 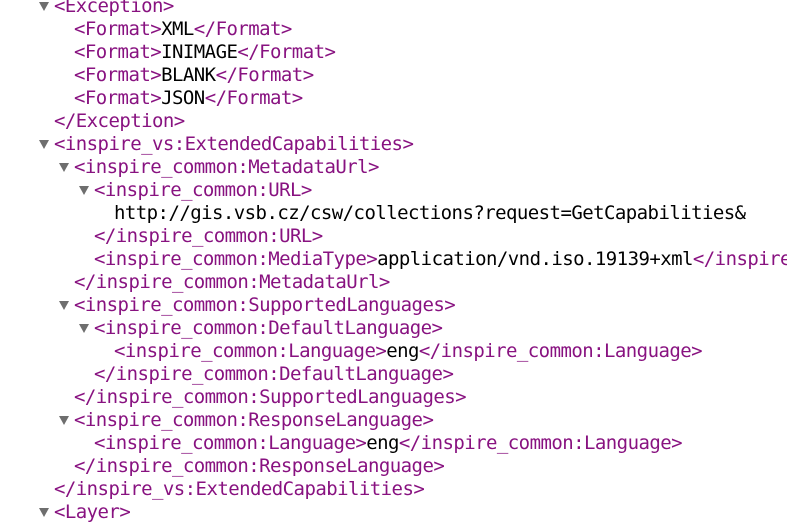 I want to click on xml-line: </Exception>, so click(x=119, y=121).